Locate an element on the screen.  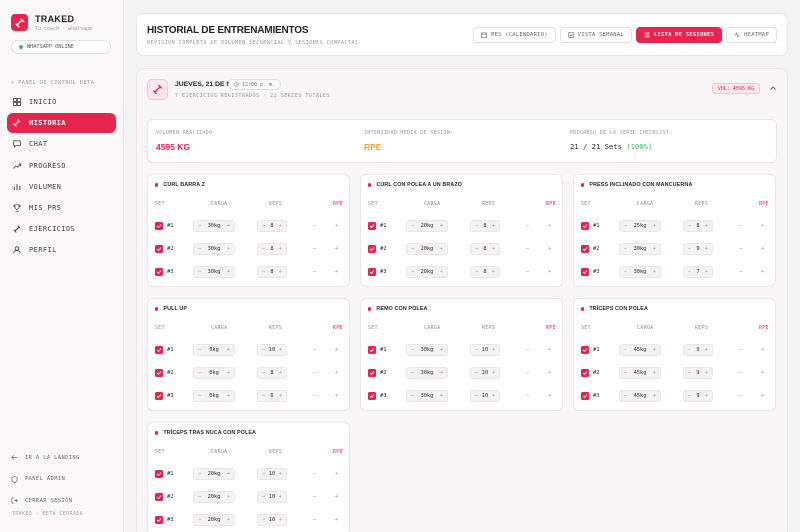
sidebar-item-perfil: PERFIL is located at coordinates (61, 250).